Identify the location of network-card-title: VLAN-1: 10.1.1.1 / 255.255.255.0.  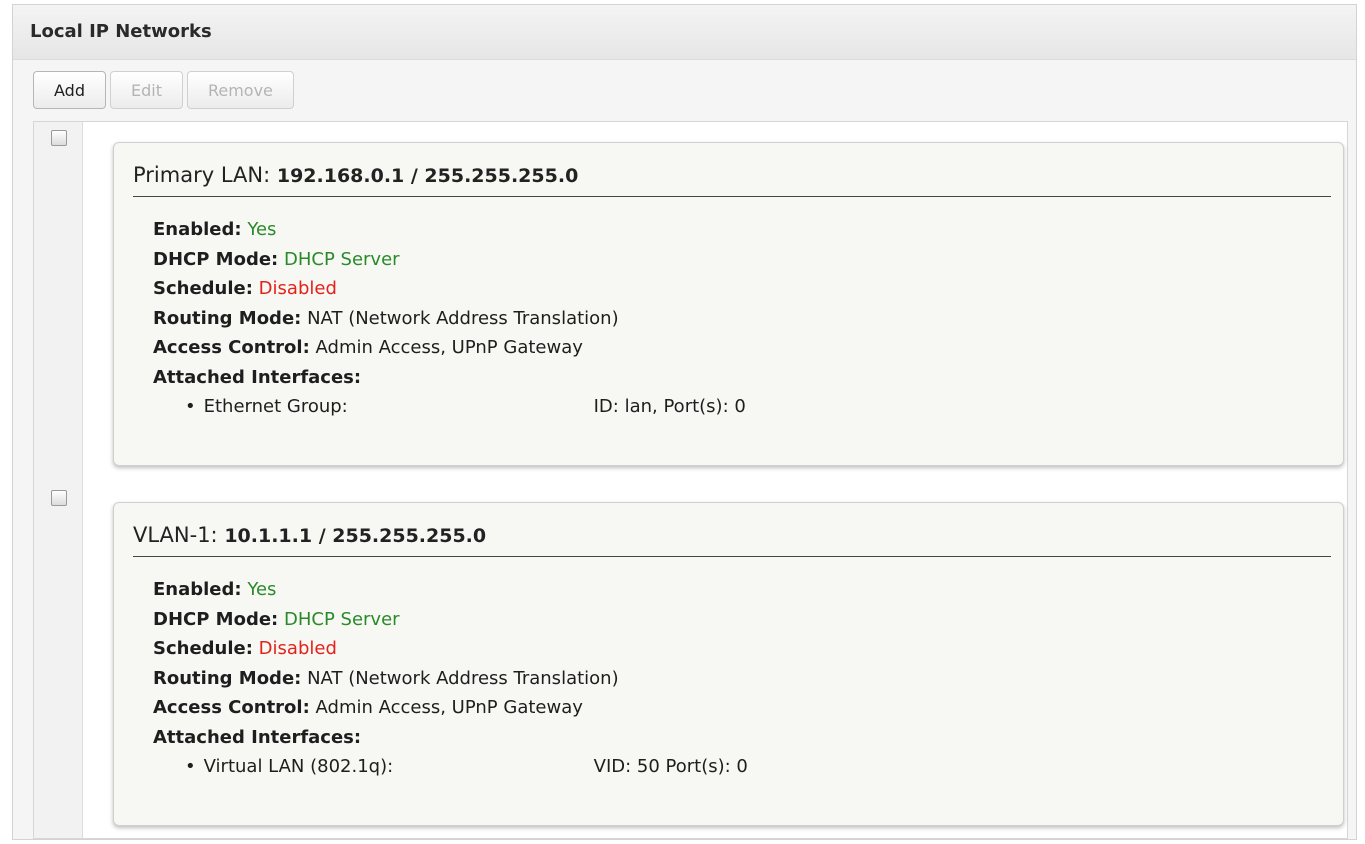
(732, 540).